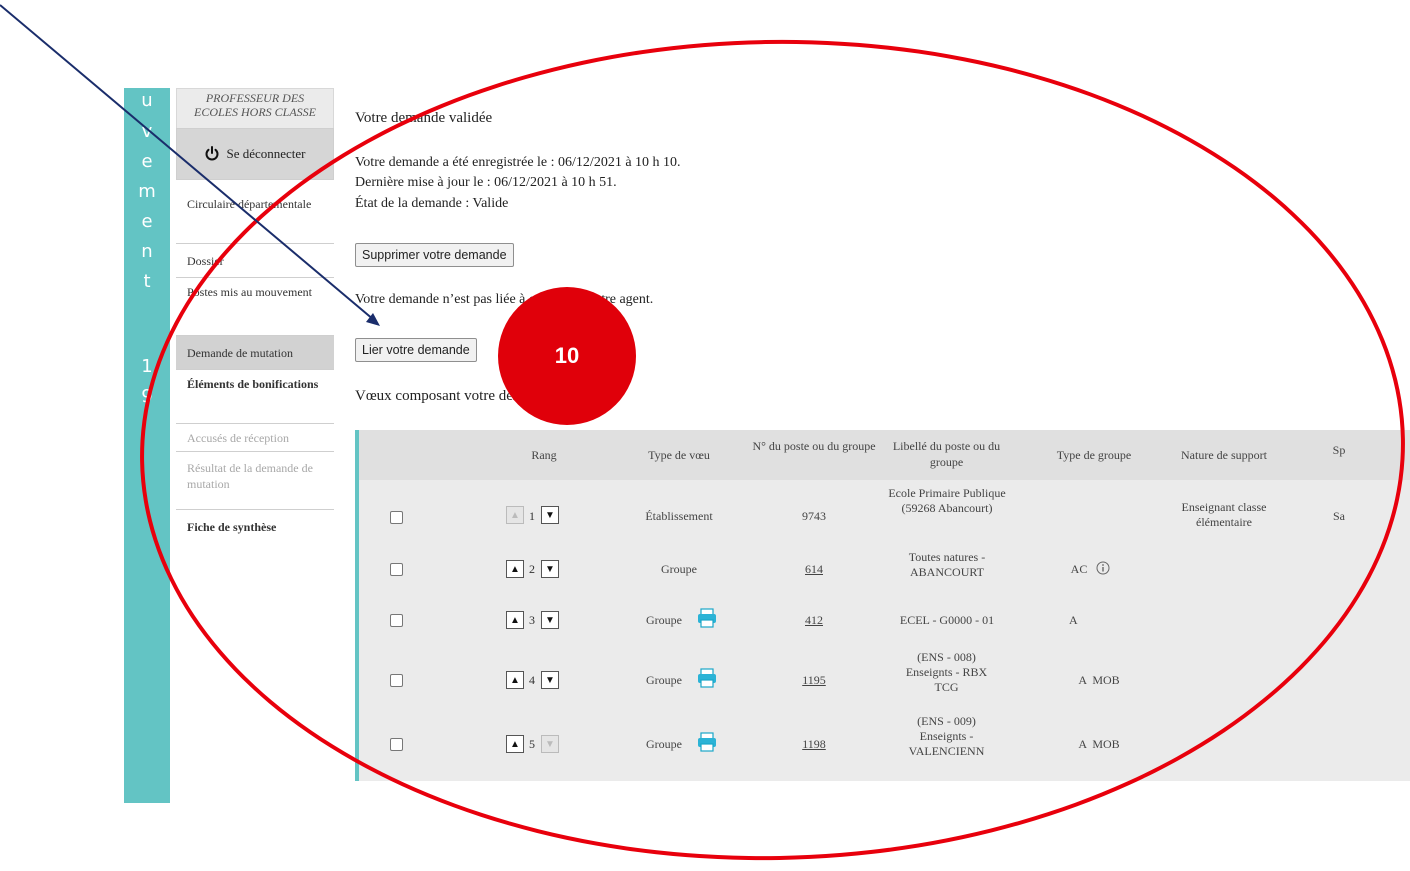 The image size is (1410, 871). Describe the element at coordinates (190, 165) in the screenshot. I see `annotation-arrow` at that location.